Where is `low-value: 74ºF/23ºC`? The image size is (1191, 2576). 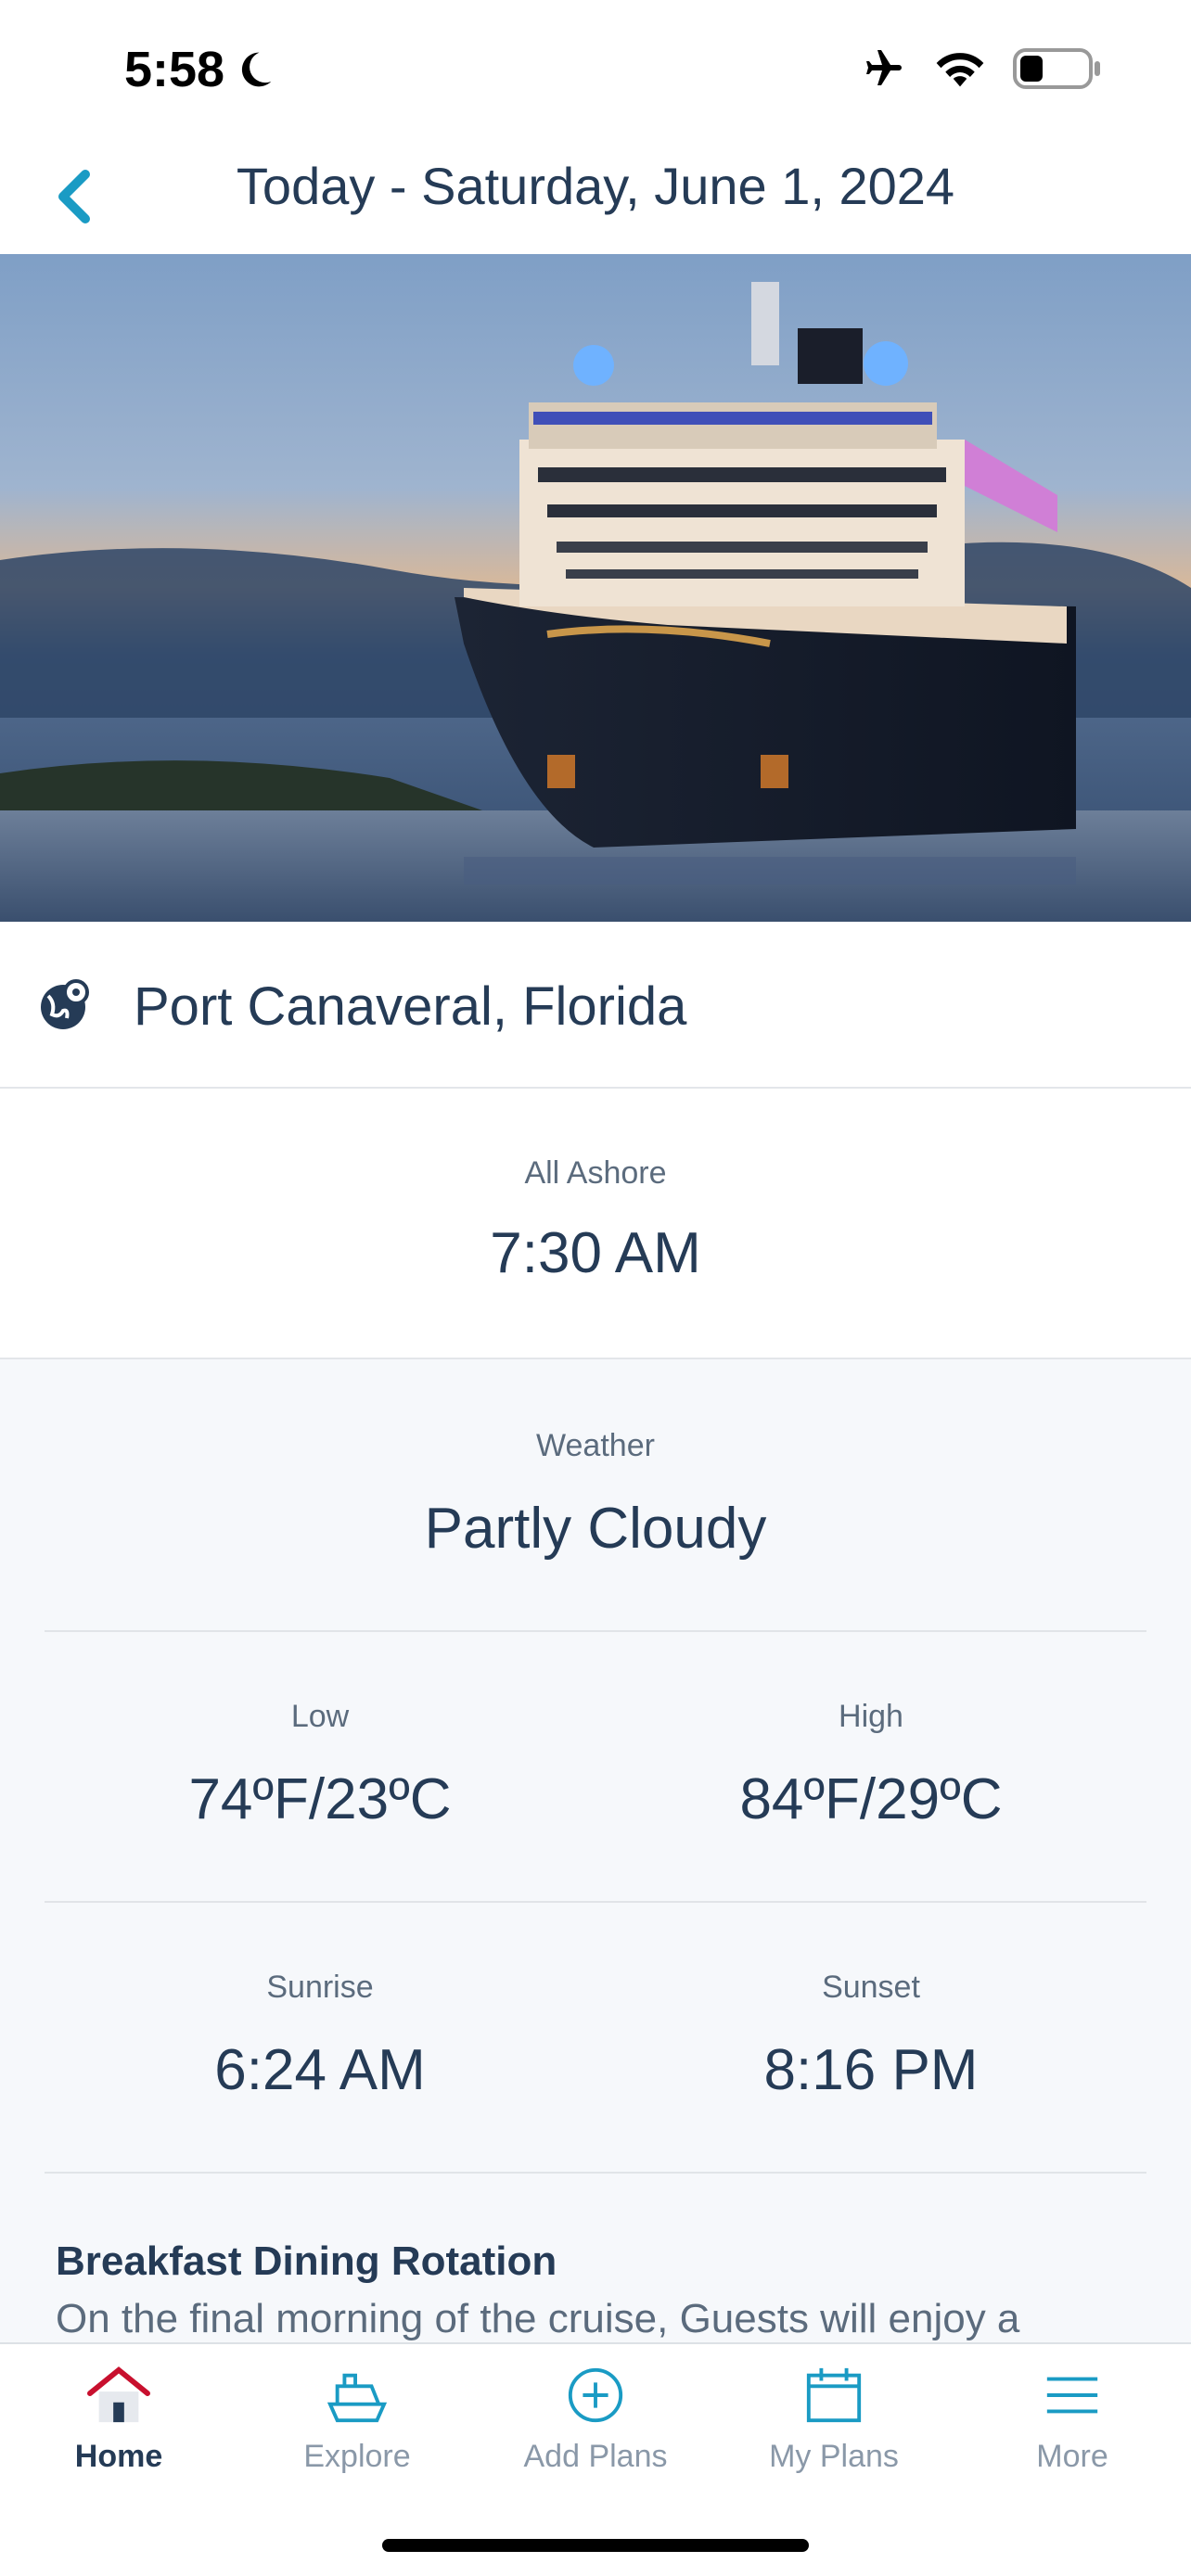 low-value: 74ºF/23ºC is located at coordinates (320, 1799).